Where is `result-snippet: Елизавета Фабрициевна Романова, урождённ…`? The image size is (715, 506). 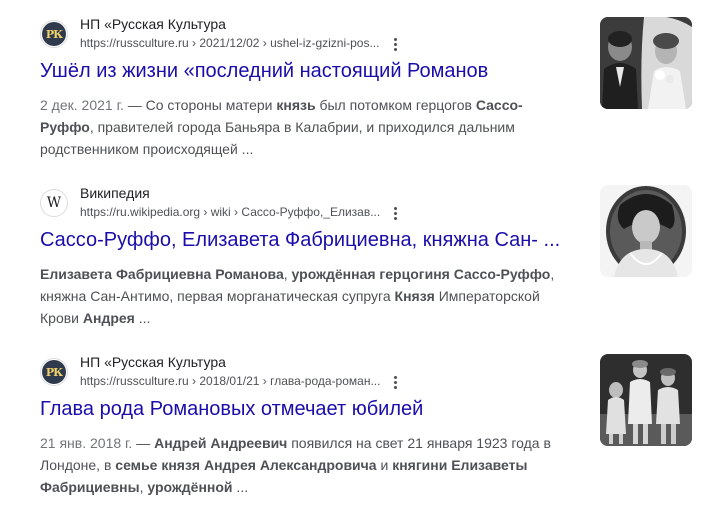
result-snippet: Елизавета Фабрициевна Романова, урождённ… is located at coordinates (305, 296).